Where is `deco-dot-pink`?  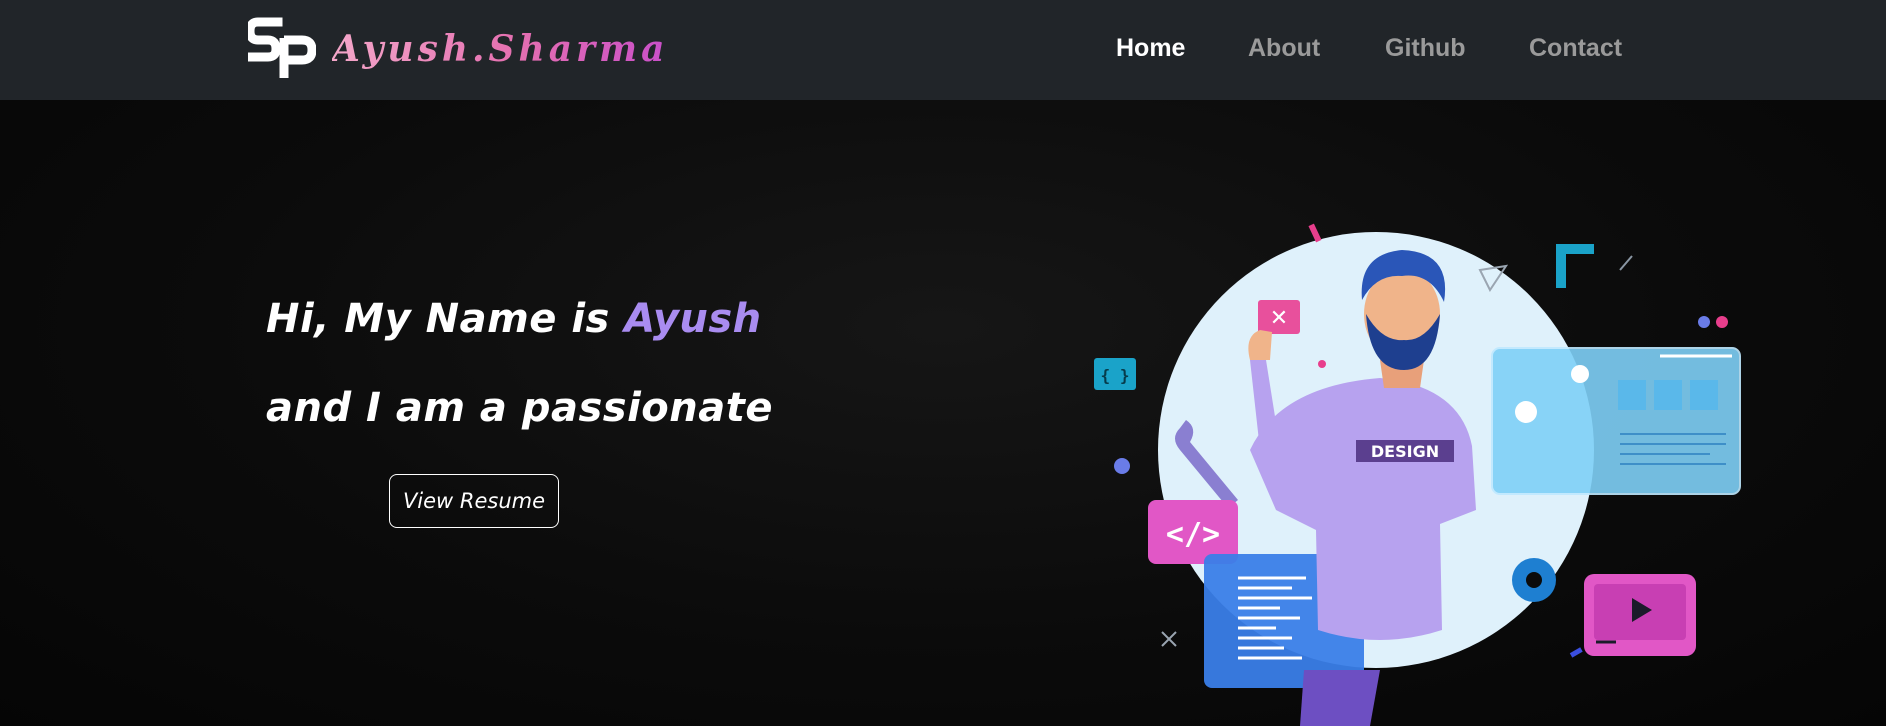
deco-dot-pink is located at coordinates (1722, 322).